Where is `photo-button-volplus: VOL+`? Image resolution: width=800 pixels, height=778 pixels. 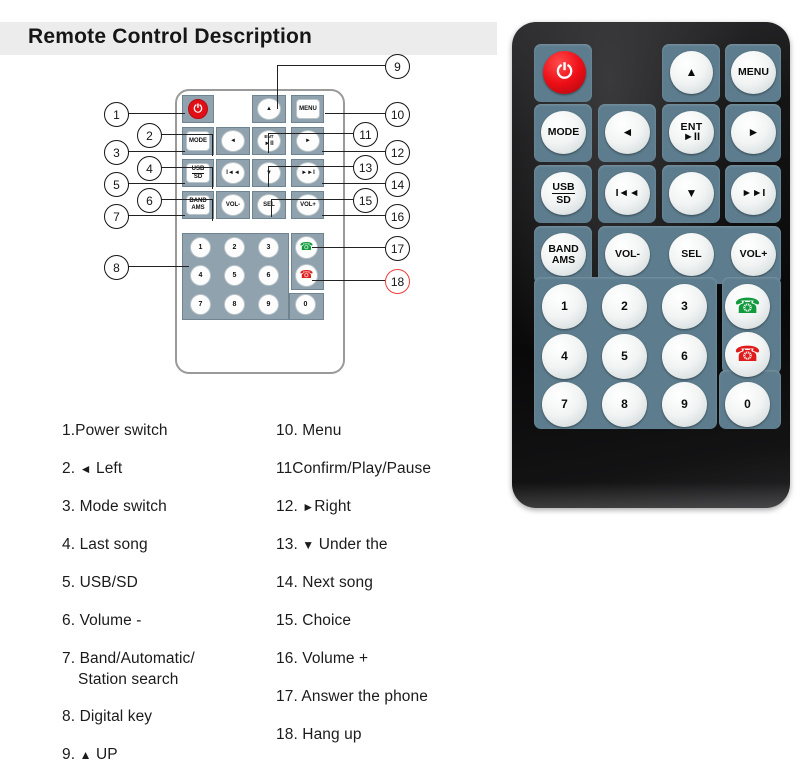
photo-button-volplus: VOL+ is located at coordinates (753, 254).